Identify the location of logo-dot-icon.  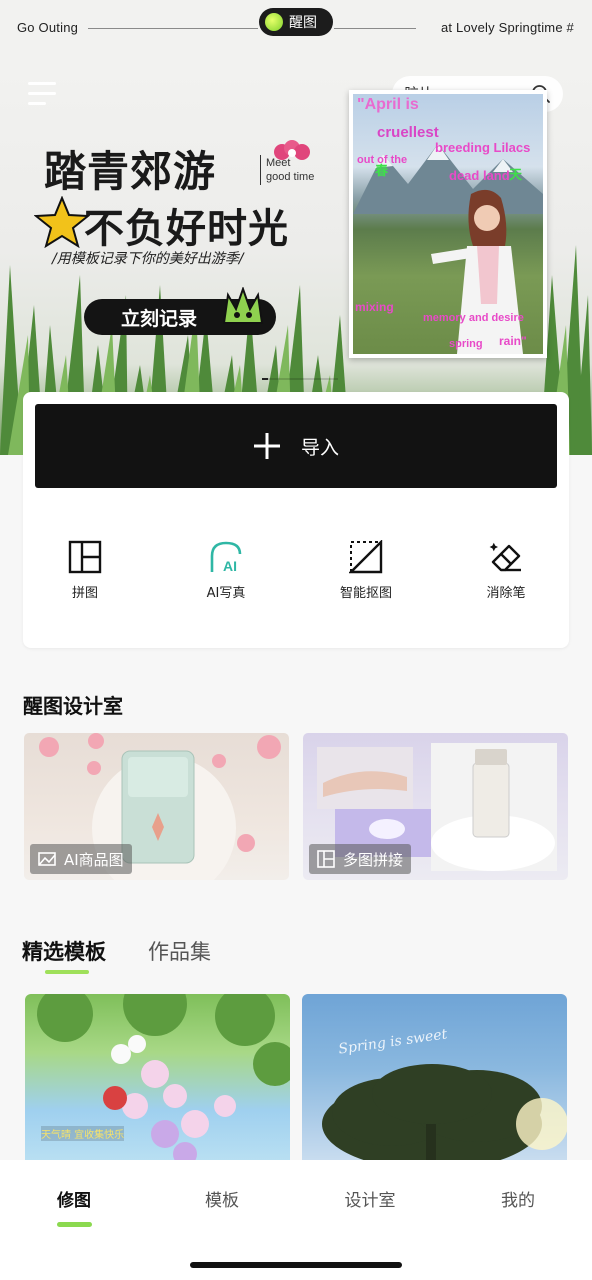
(274, 22).